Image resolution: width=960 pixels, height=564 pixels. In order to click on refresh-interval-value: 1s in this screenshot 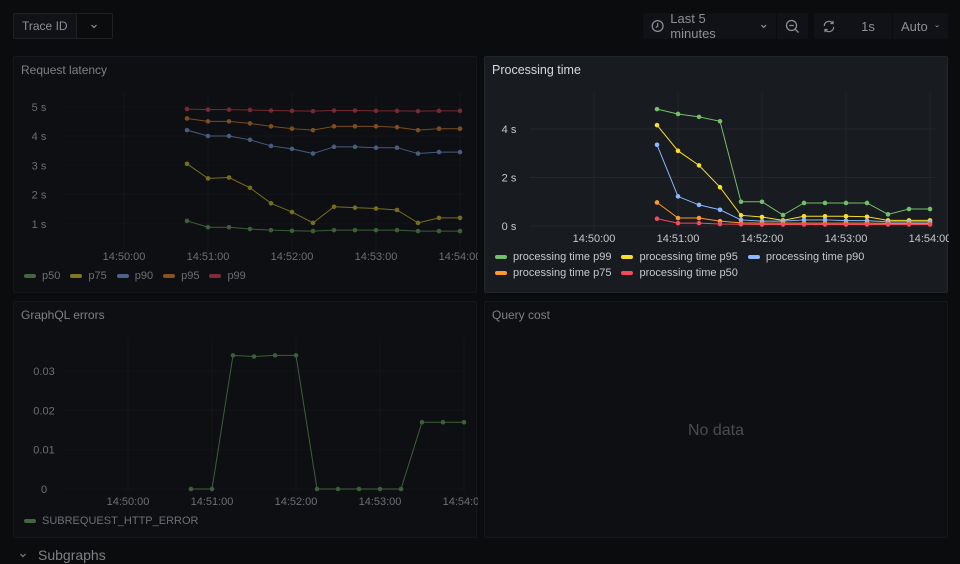, I will do `click(868, 26)`.